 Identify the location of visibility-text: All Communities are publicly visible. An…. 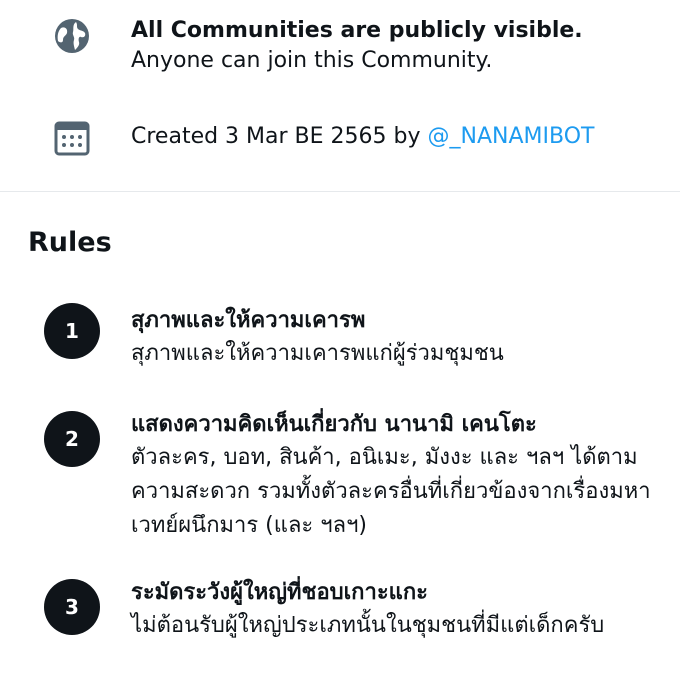
(357, 46).